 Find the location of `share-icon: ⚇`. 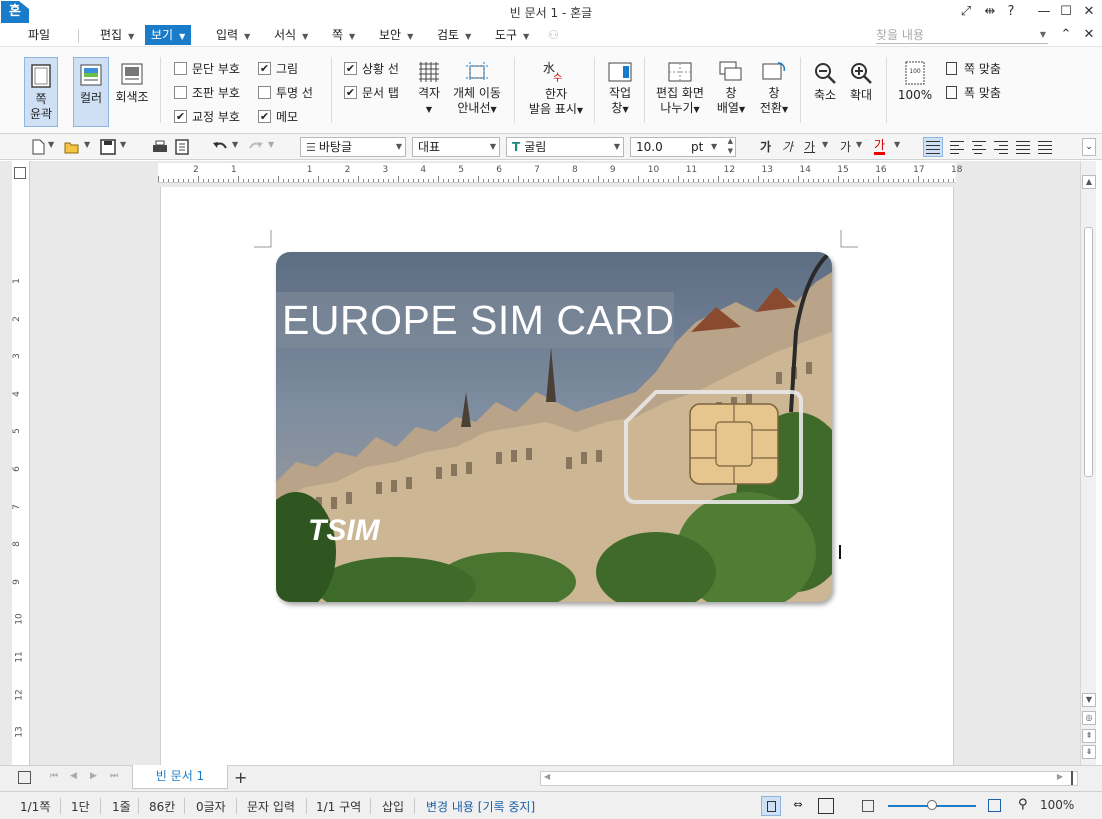

share-icon: ⚇ is located at coordinates (553, 35).